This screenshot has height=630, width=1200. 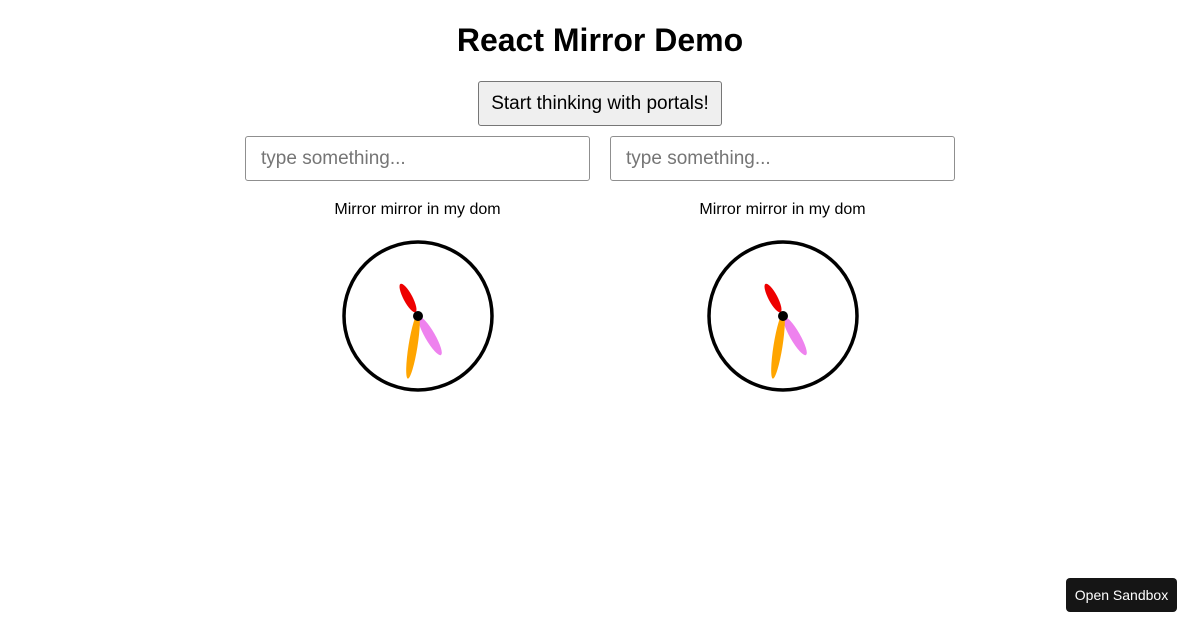 What do you see at coordinates (417, 158) in the screenshot?
I see `left-text-input` at bounding box center [417, 158].